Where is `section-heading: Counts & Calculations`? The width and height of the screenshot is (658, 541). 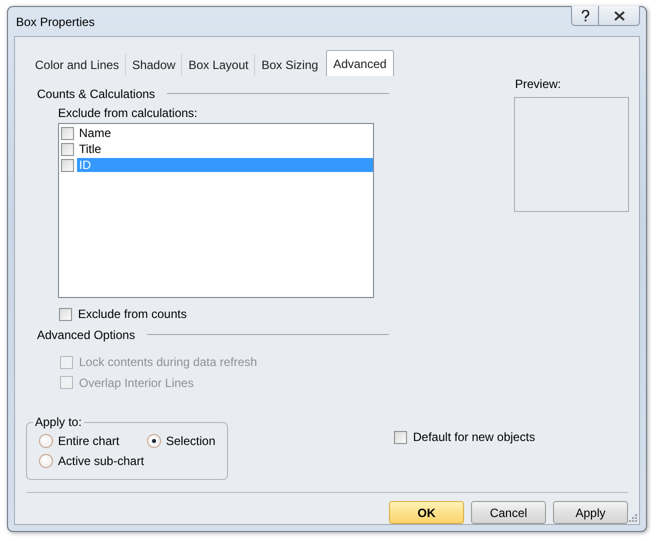 section-heading: Counts & Calculations is located at coordinates (96, 93).